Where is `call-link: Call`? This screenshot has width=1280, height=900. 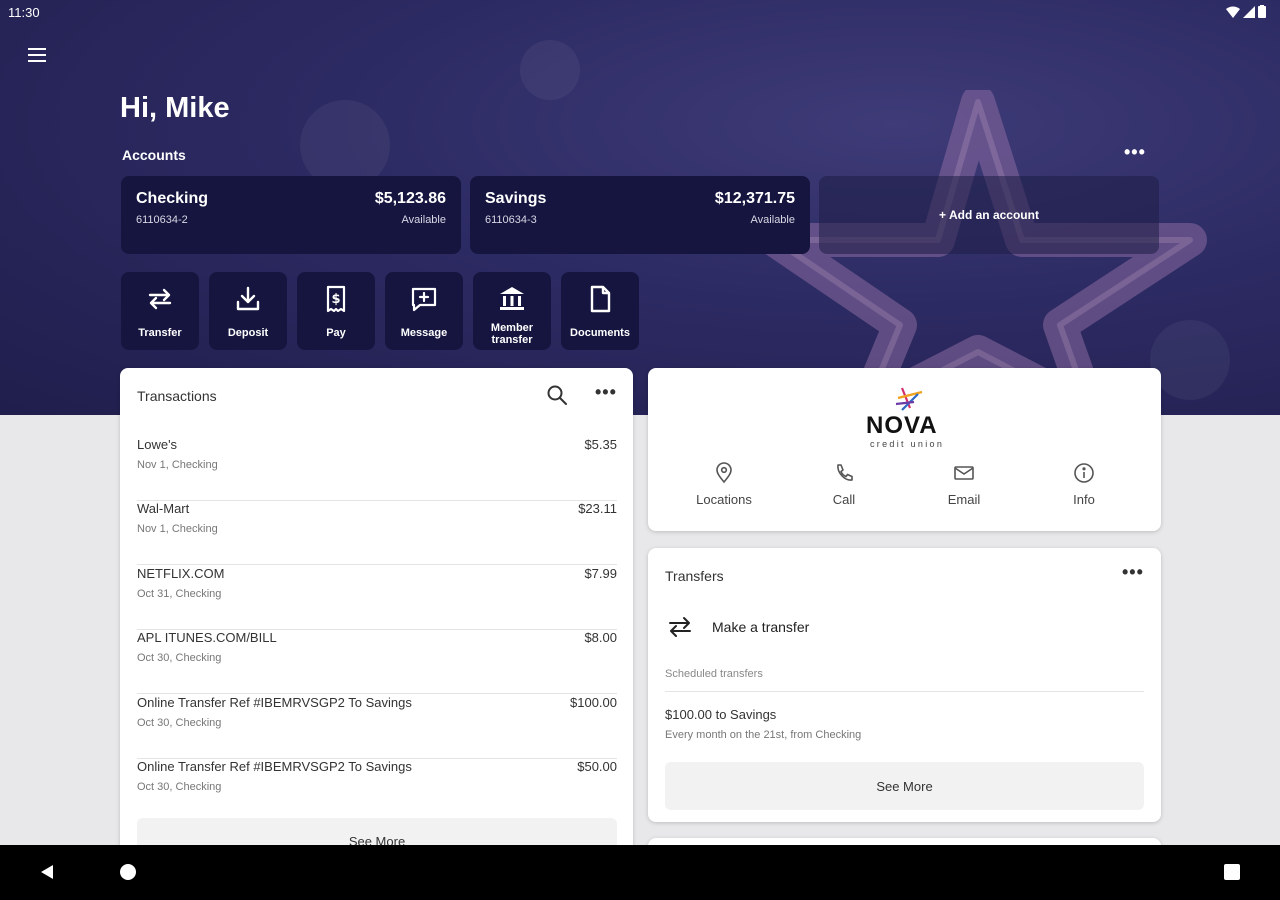 call-link: Call is located at coordinates (844, 484).